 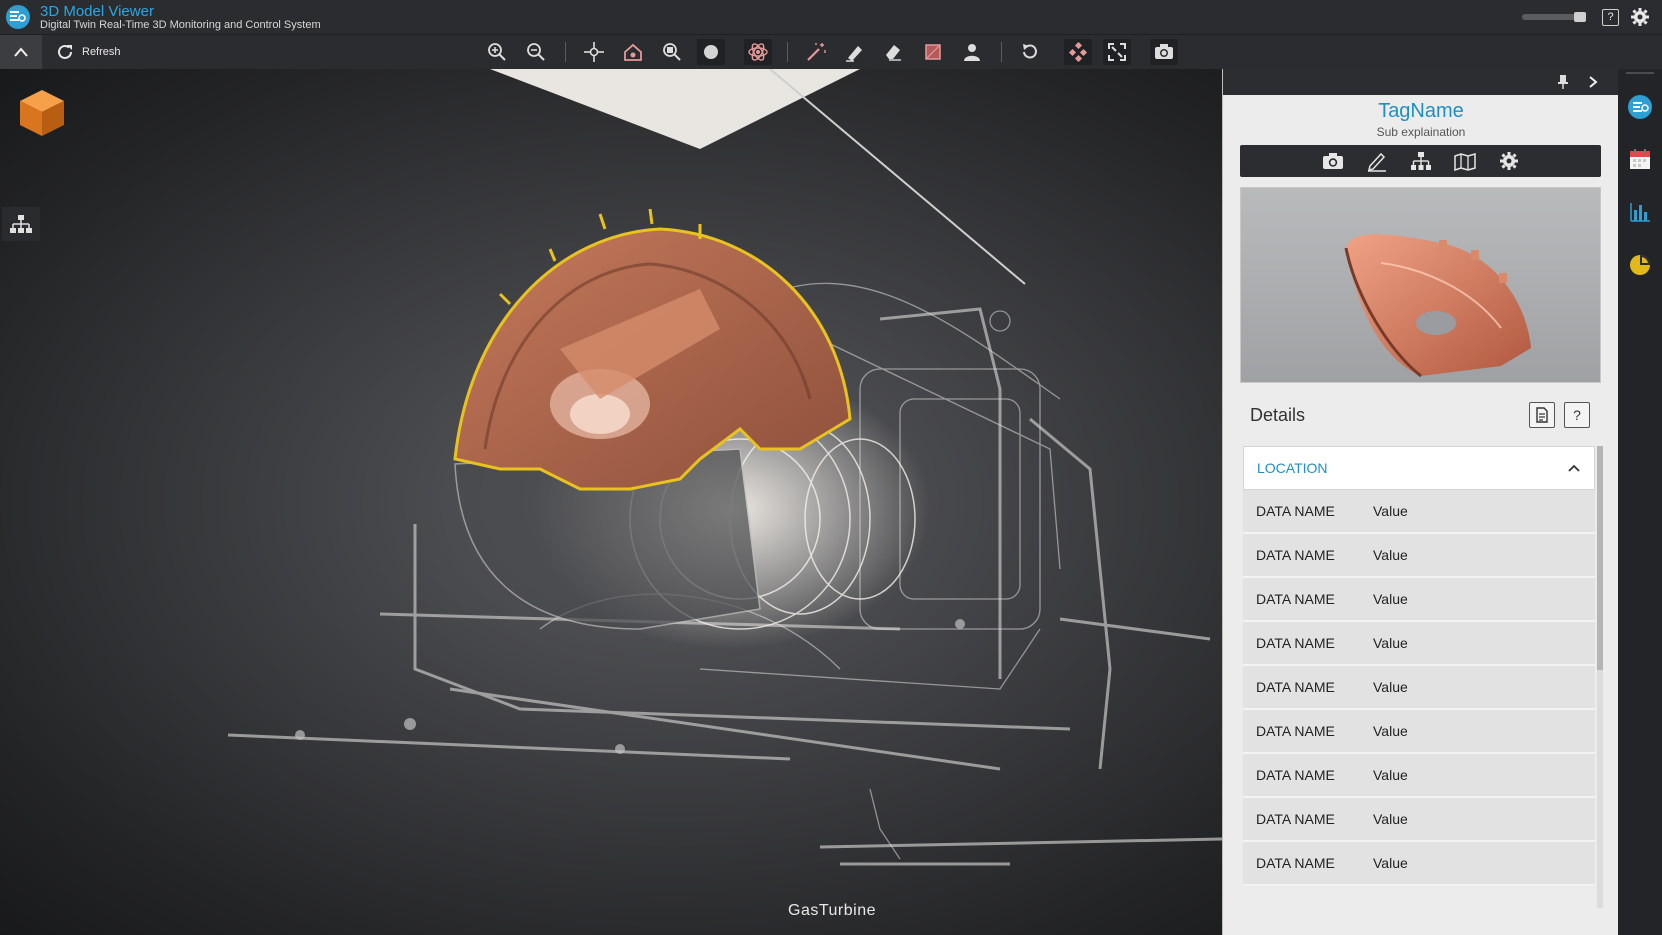 I want to click on solid-mode-icon, so click(x=711, y=52).